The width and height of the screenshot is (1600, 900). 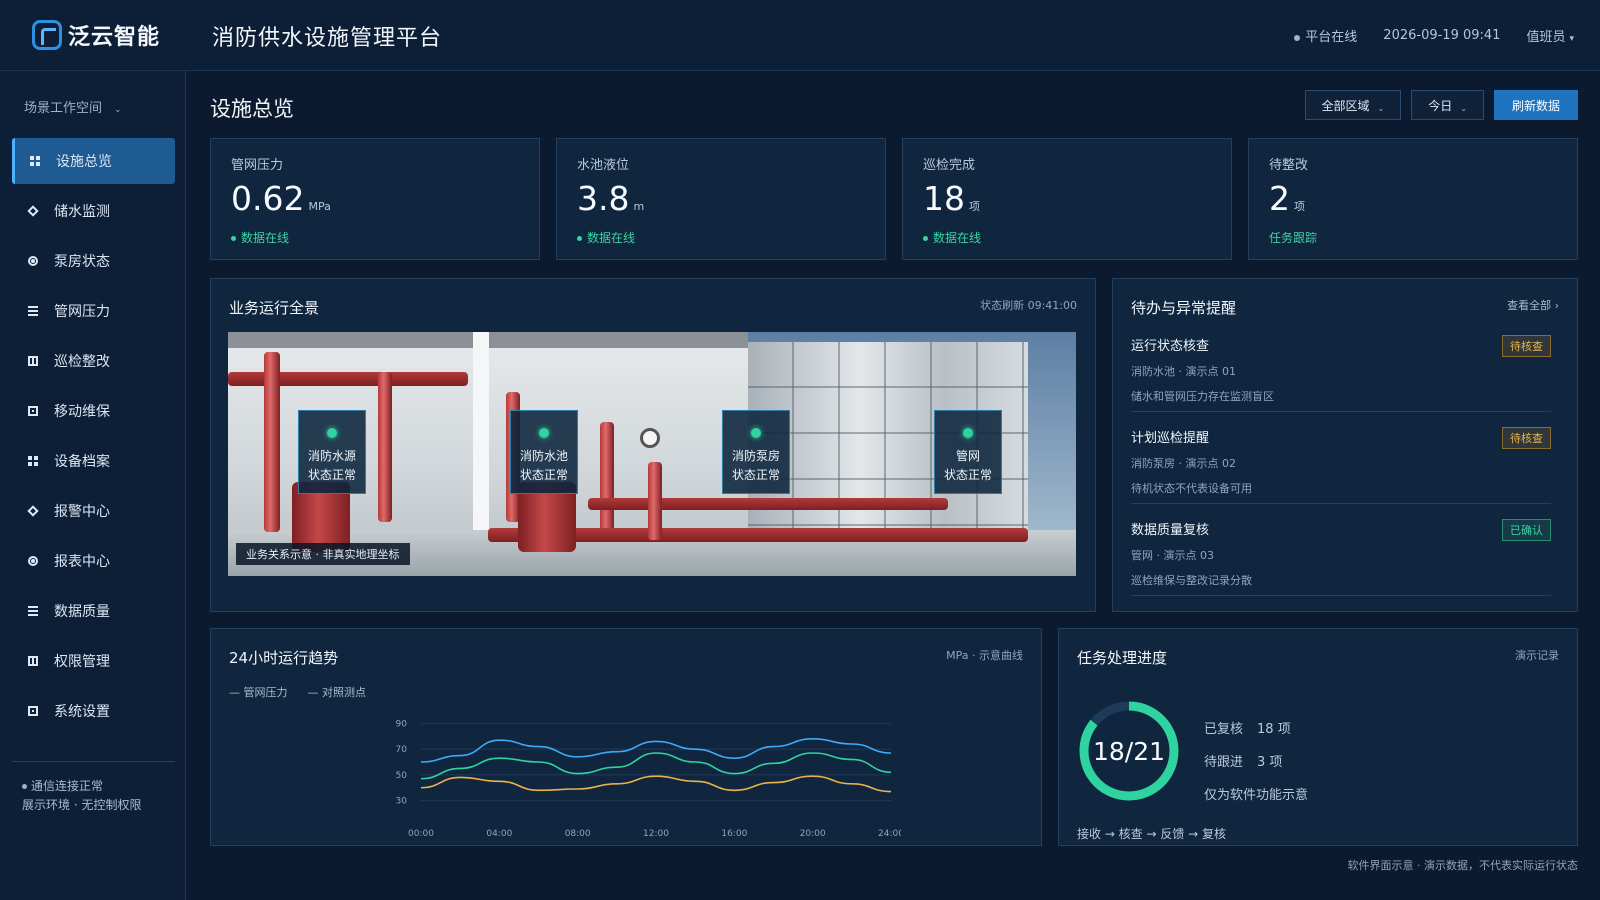 What do you see at coordinates (1413, 199) in the screenshot?
I see `kpi-card-pending-fix: 待整改 2项 任务跟踪` at bounding box center [1413, 199].